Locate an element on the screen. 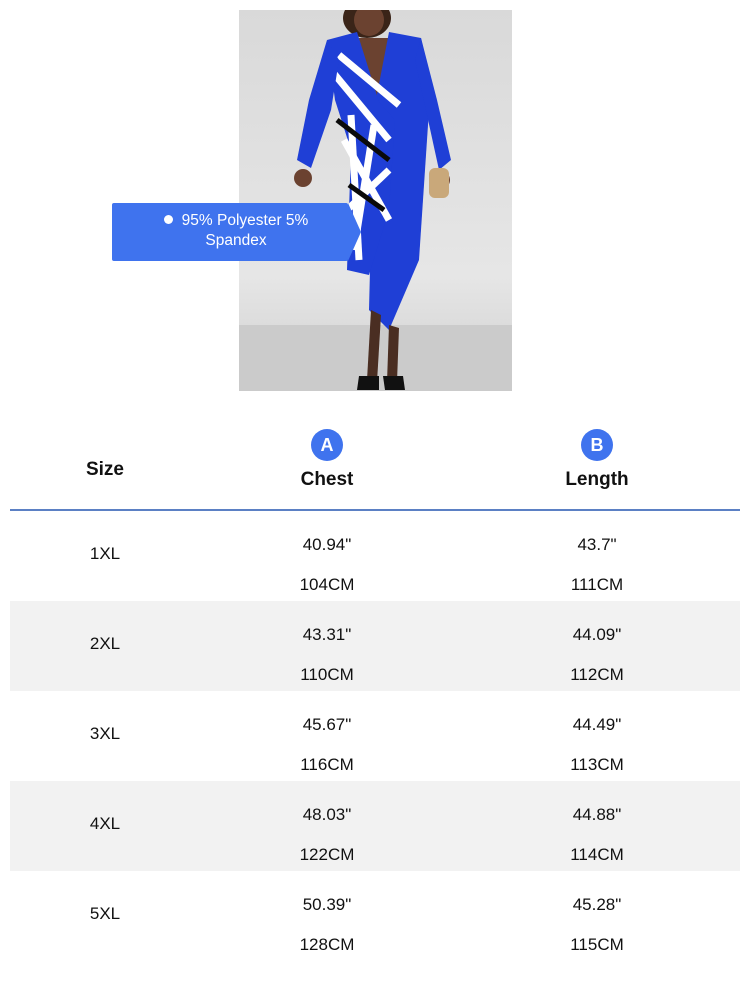 The image size is (750, 1000). length-cm-cell: 111CM is located at coordinates (597, 584).